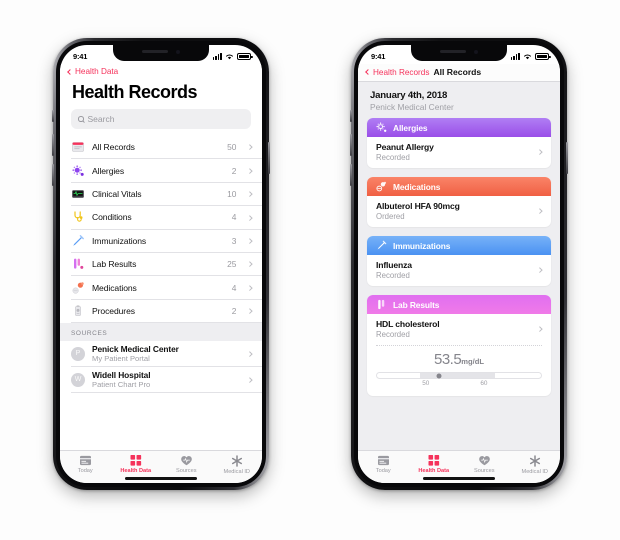 The width and height of the screenshot is (620, 540). I want to click on pills-icon, so click(381, 186).